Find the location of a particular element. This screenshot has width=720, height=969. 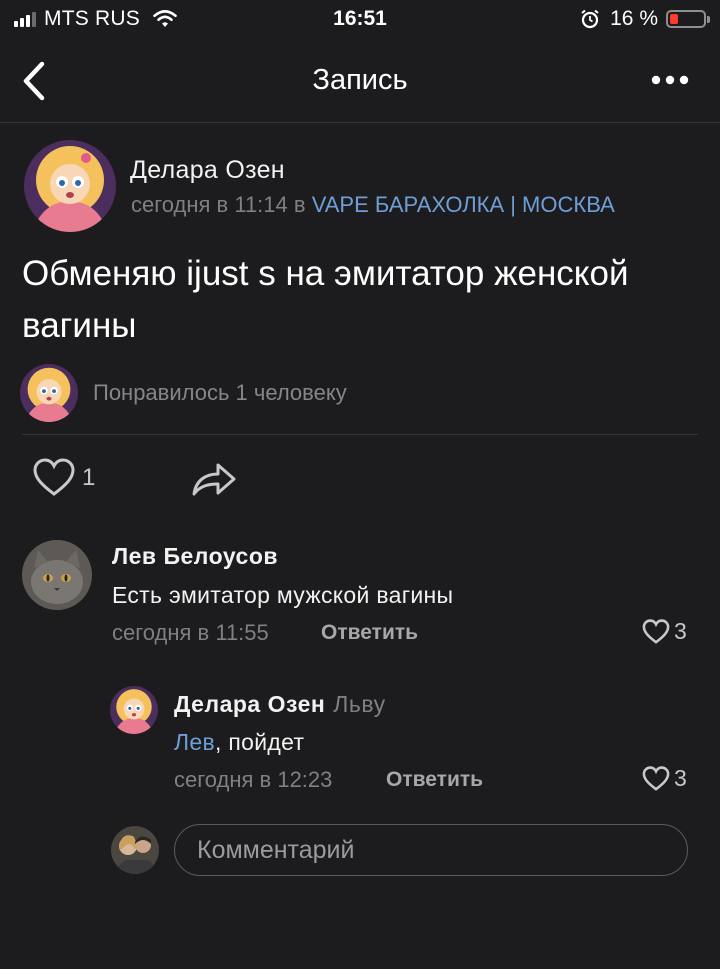

page-title: Запись is located at coordinates (360, 80).